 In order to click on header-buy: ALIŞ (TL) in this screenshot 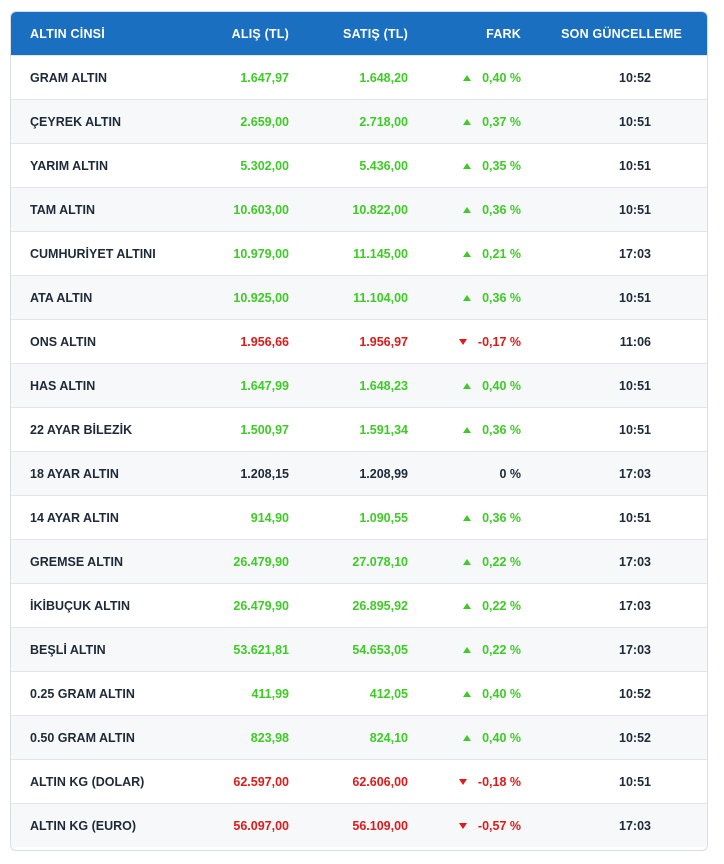, I will do `click(250, 34)`.